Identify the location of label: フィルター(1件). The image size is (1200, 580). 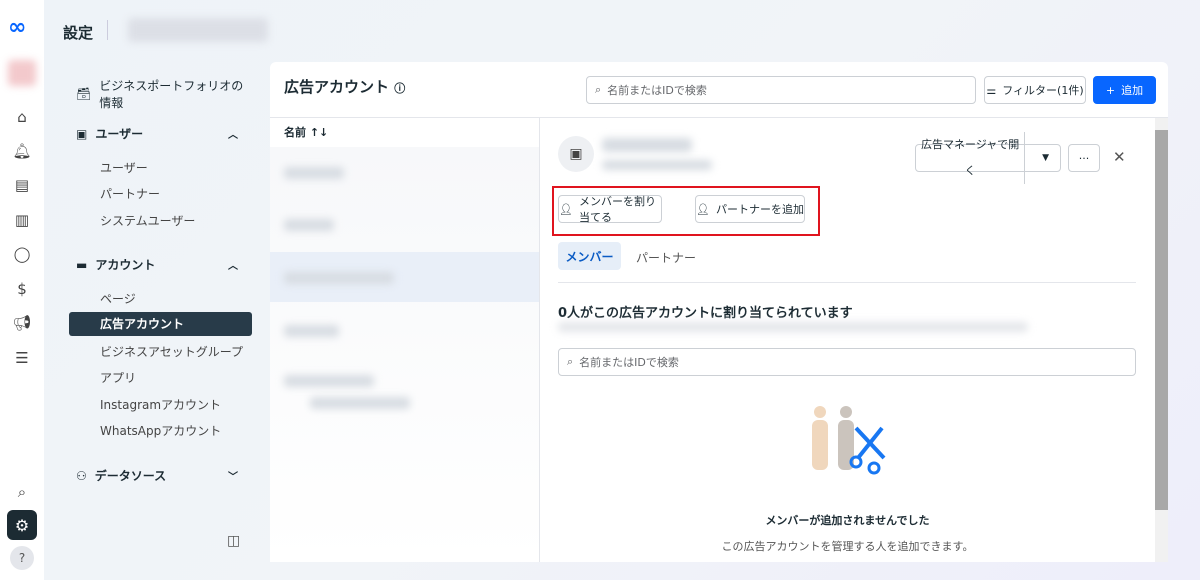
(1043, 90).